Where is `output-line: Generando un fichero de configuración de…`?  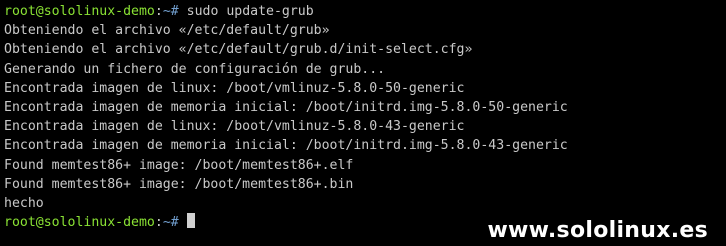 output-line: Generando un fichero de configuración de… is located at coordinates (195, 69).